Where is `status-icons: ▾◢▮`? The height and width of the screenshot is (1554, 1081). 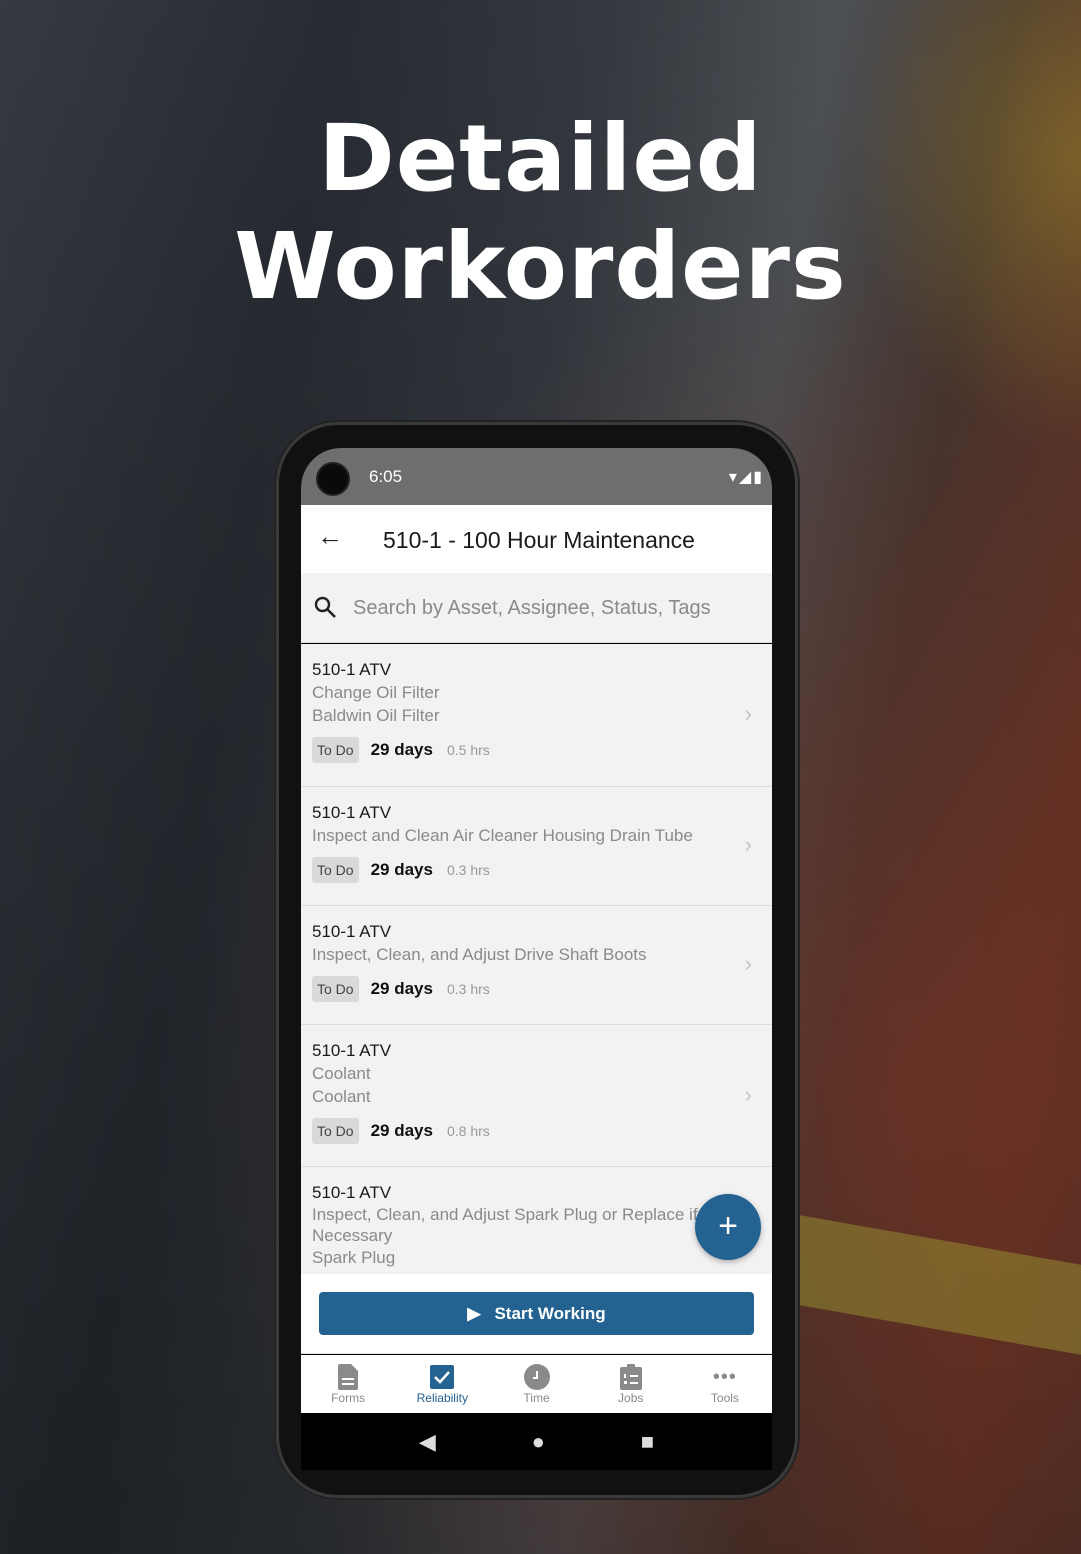 status-icons: ▾◢▮ is located at coordinates (746, 477).